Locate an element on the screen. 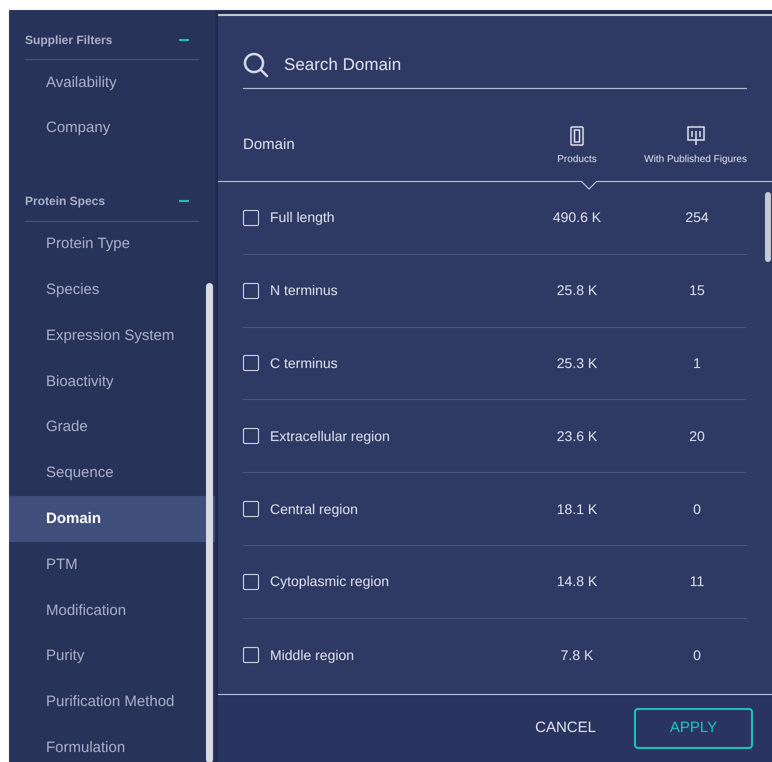  table-cell-text: 23.6 K is located at coordinates (577, 436).